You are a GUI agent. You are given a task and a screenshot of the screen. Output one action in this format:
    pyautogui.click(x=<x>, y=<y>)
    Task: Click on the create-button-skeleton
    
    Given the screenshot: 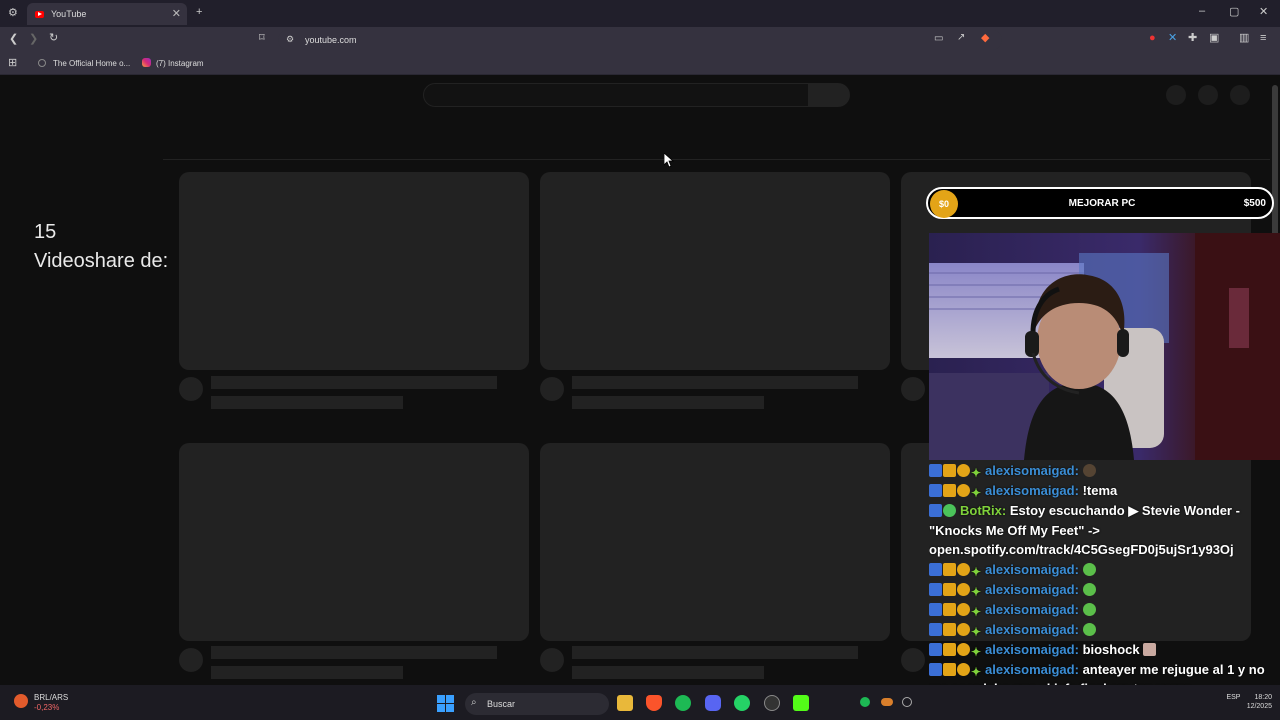 What is the action you would take?
    pyautogui.click(x=1176, y=95)
    